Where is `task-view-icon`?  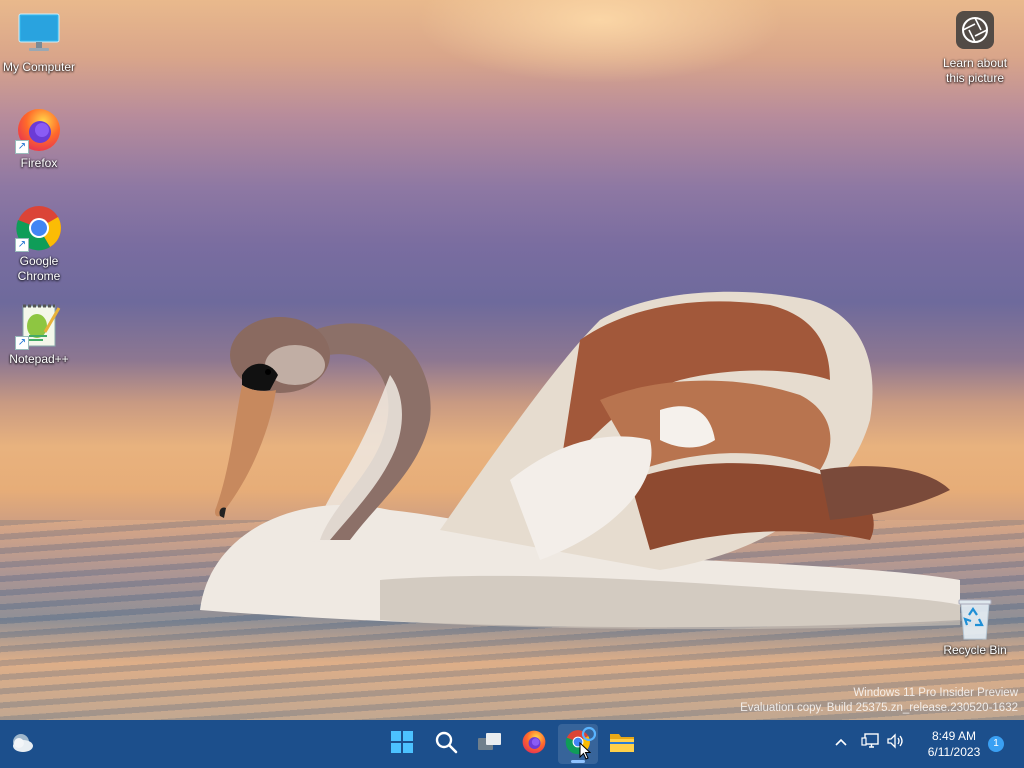 task-view-icon is located at coordinates (490, 744).